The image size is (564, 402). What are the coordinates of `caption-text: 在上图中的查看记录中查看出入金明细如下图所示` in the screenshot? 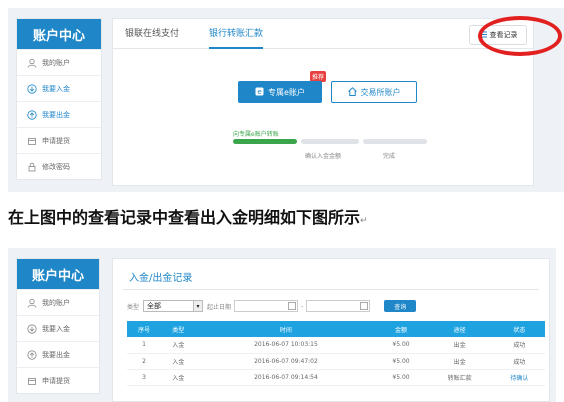 It's located at (184, 217).